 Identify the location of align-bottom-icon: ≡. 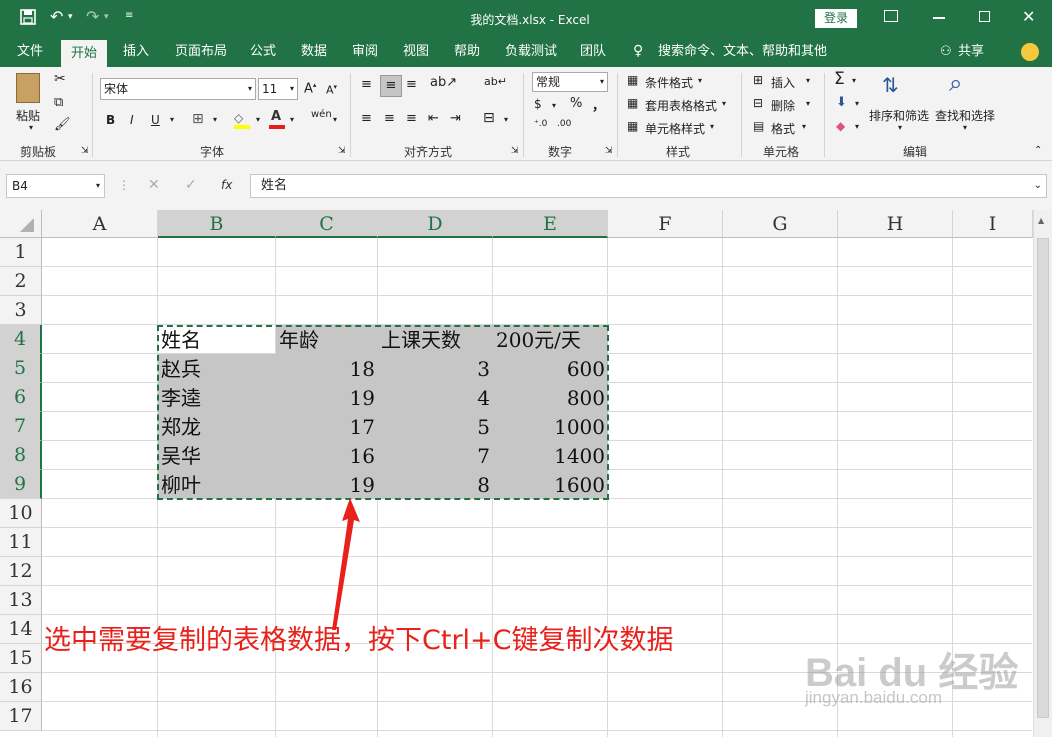
(411, 84).